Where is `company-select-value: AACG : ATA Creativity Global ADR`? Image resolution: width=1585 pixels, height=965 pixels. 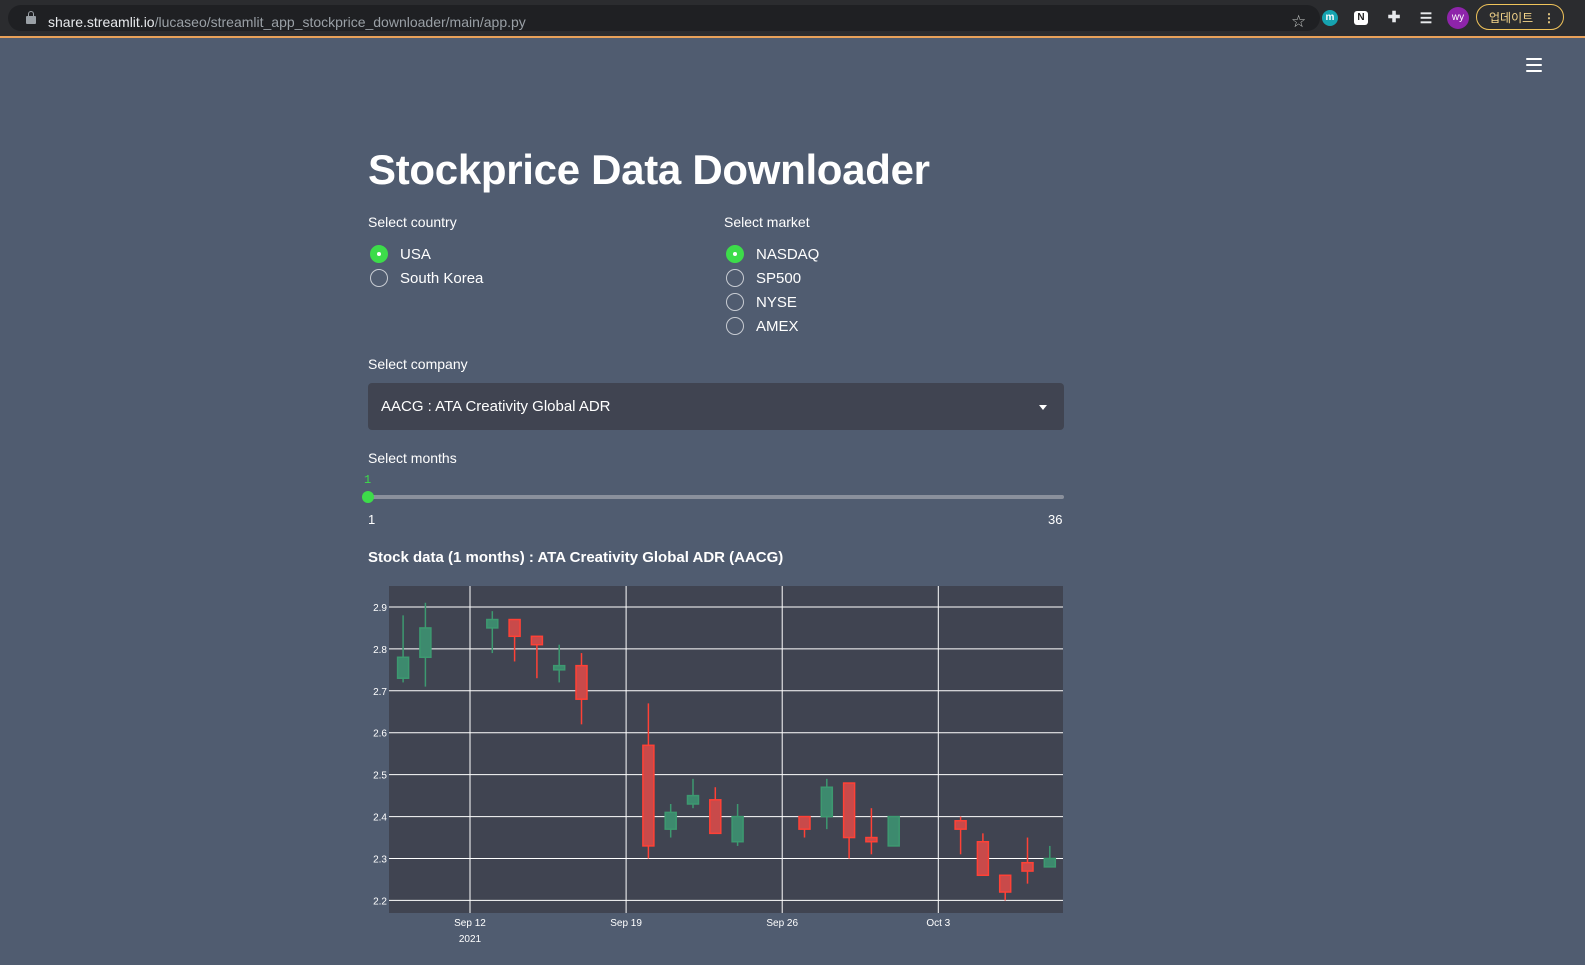 company-select-value: AACG : ATA Creativity Global ADR is located at coordinates (496, 406).